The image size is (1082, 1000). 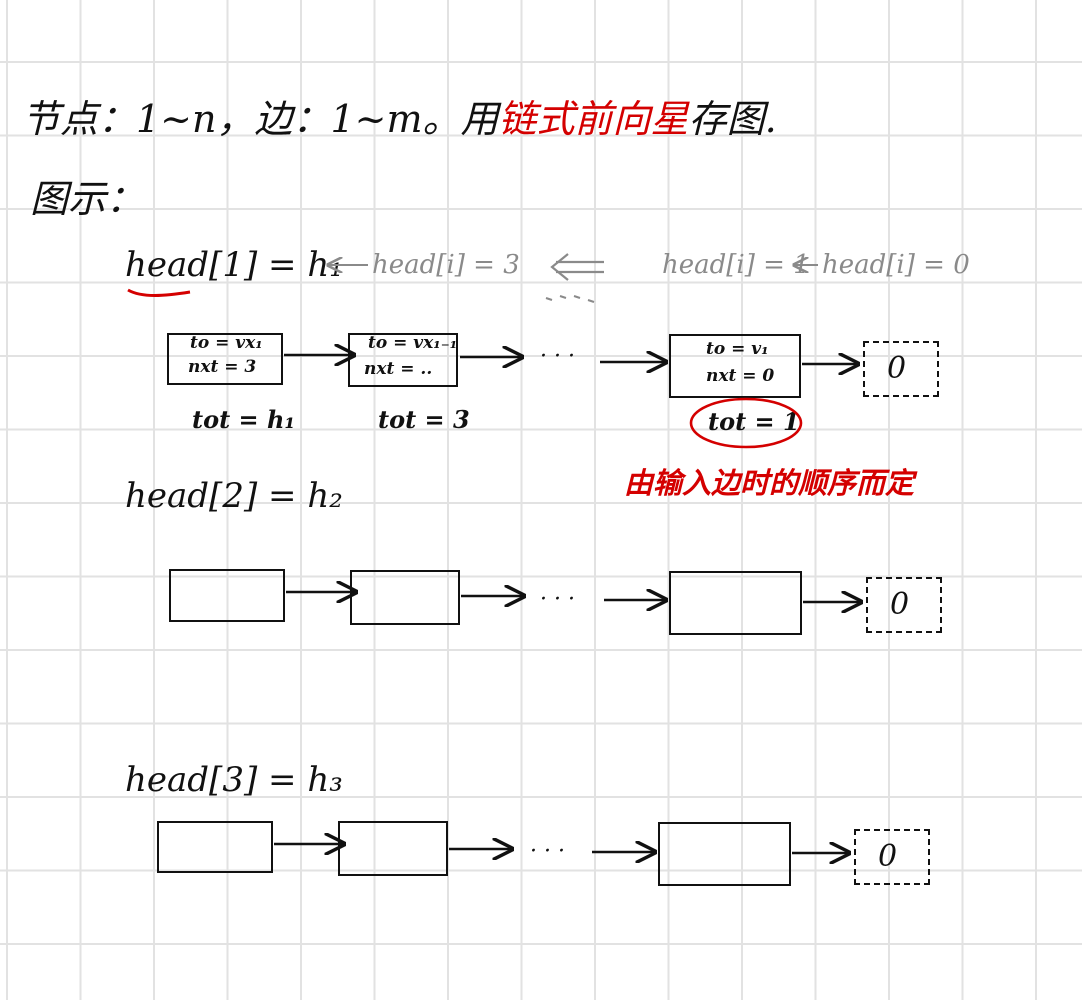 What do you see at coordinates (746, 423) in the screenshot?
I see `tot-circle` at bounding box center [746, 423].